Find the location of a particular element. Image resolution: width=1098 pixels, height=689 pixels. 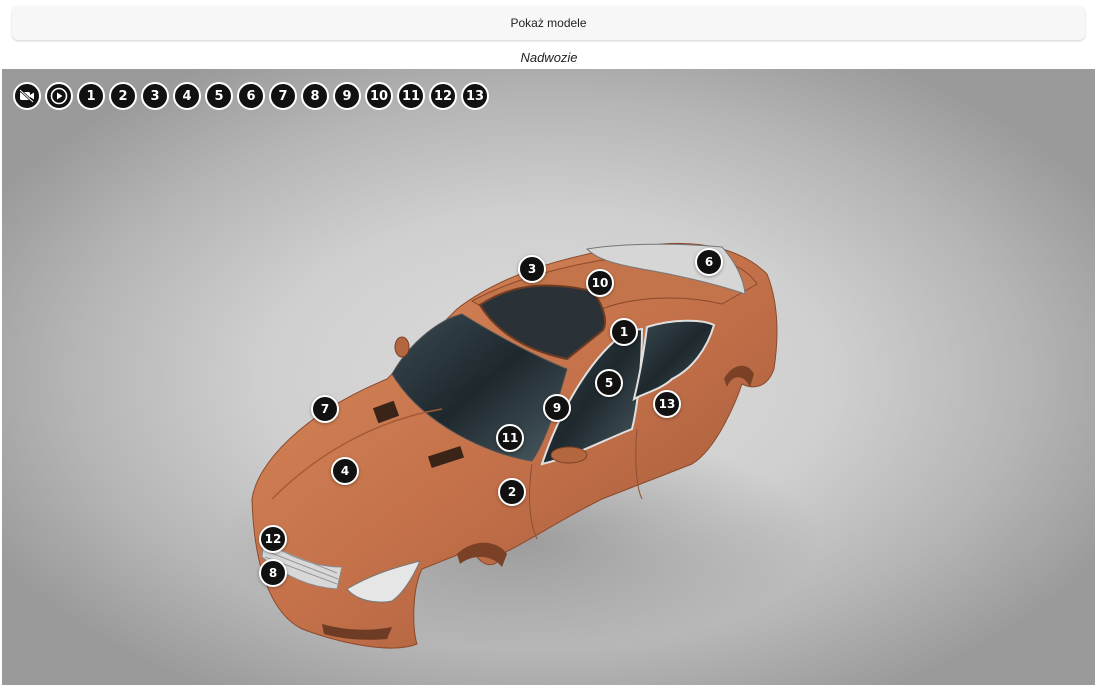

toolbar-part-9: 9 is located at coordinates (347, 96).